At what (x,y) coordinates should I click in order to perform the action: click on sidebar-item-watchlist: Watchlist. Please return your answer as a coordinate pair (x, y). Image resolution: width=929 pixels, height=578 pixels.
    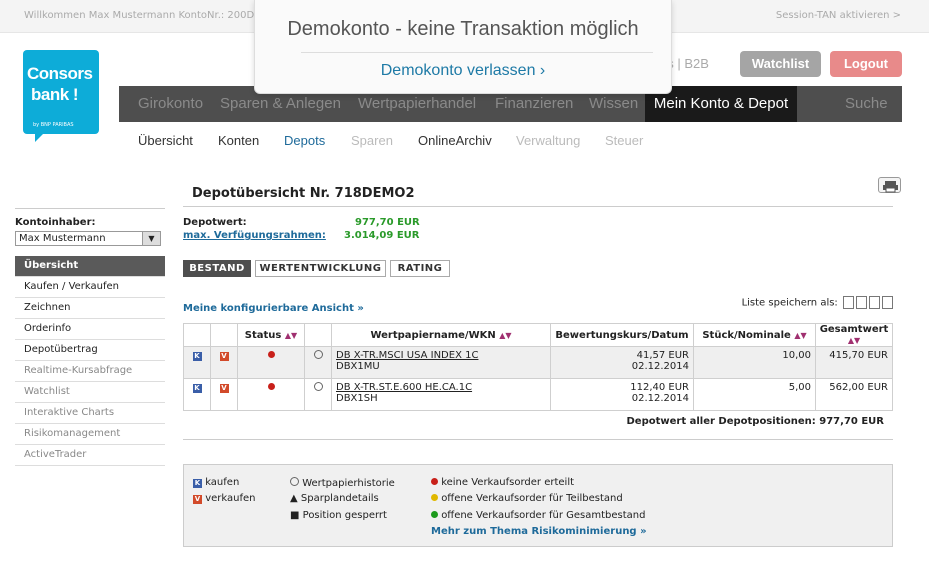
    Looking at the image, I should click on (90, 392).